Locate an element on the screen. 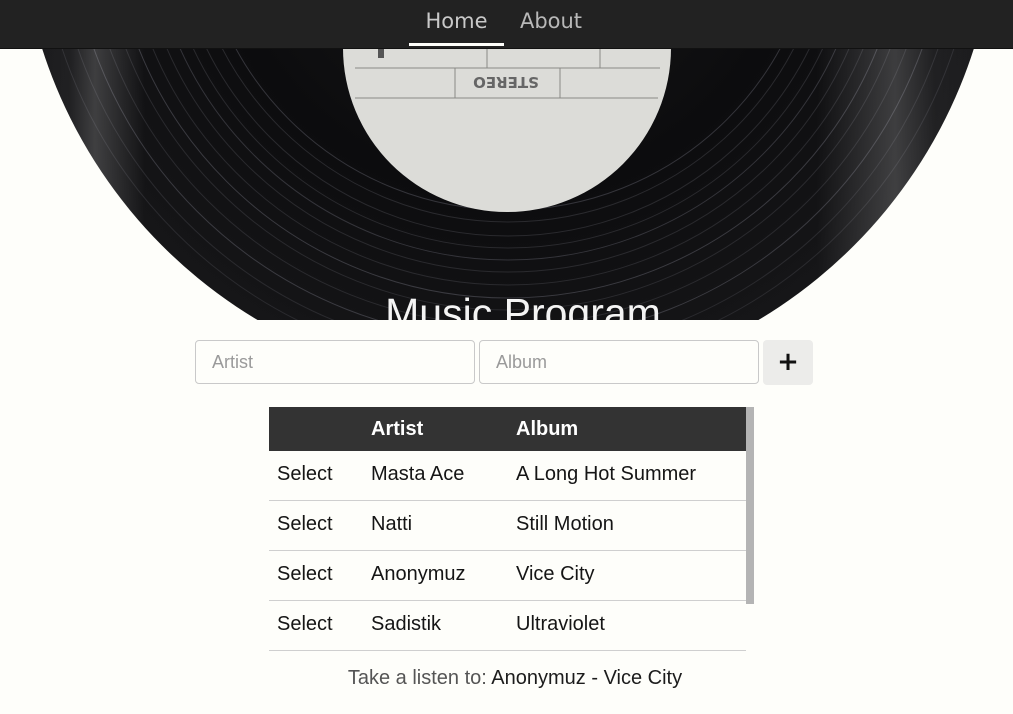 Image resolution: width=1013 pixels, height=714 pixels. table-header-row: Artist Album is located at coordinates (507, 429).